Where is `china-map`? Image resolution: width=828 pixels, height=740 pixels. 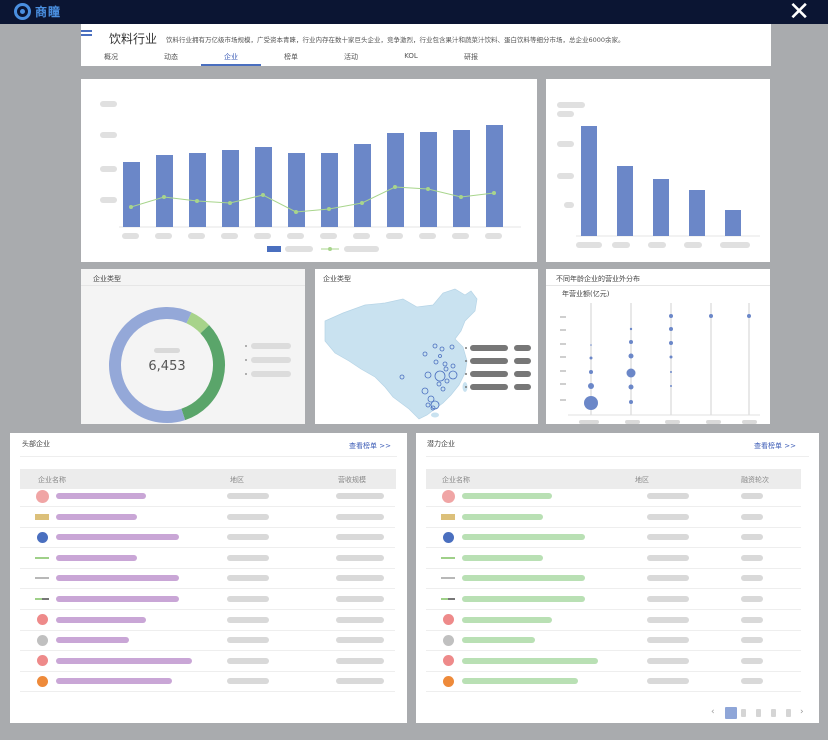 china-map is located at coordinates (427, 354).